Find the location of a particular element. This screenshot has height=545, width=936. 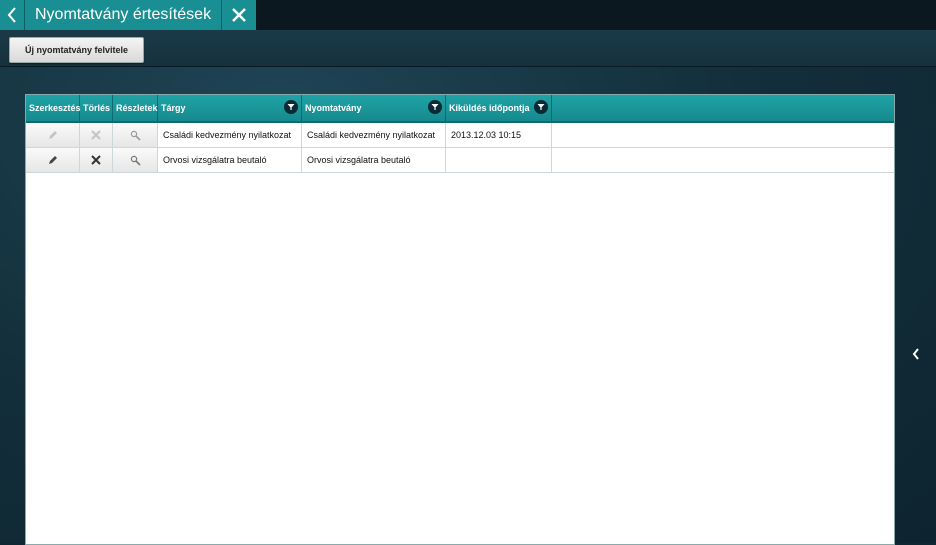

column-header-subject-label: Tárgy is located at coordinates (173, 108).